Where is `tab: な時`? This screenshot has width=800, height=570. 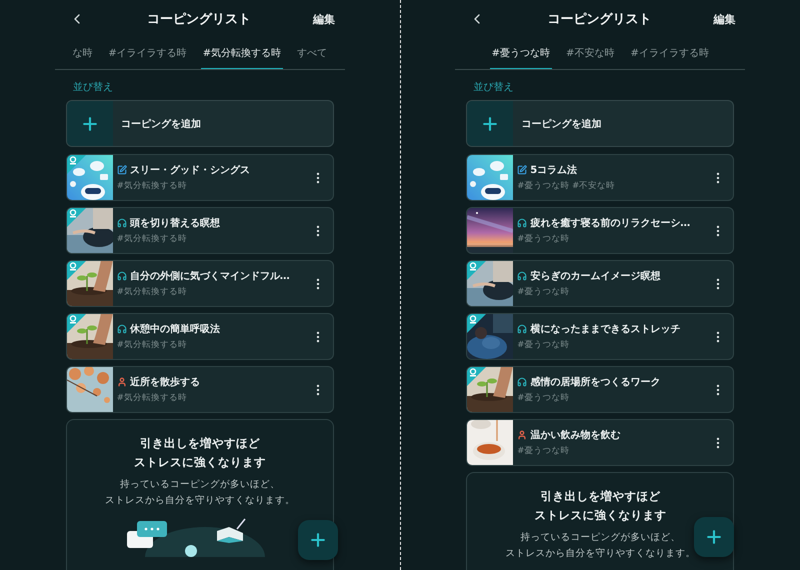
tab: な時 is located at coordinates (82, 53).